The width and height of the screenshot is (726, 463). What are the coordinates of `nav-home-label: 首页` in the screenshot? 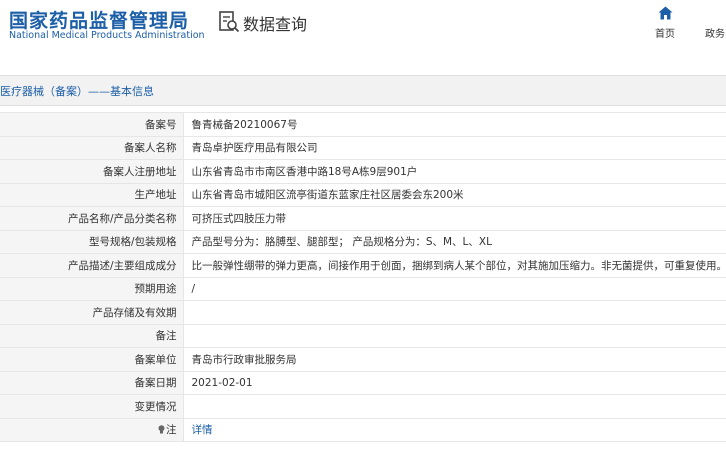 It's located at (665, 34).